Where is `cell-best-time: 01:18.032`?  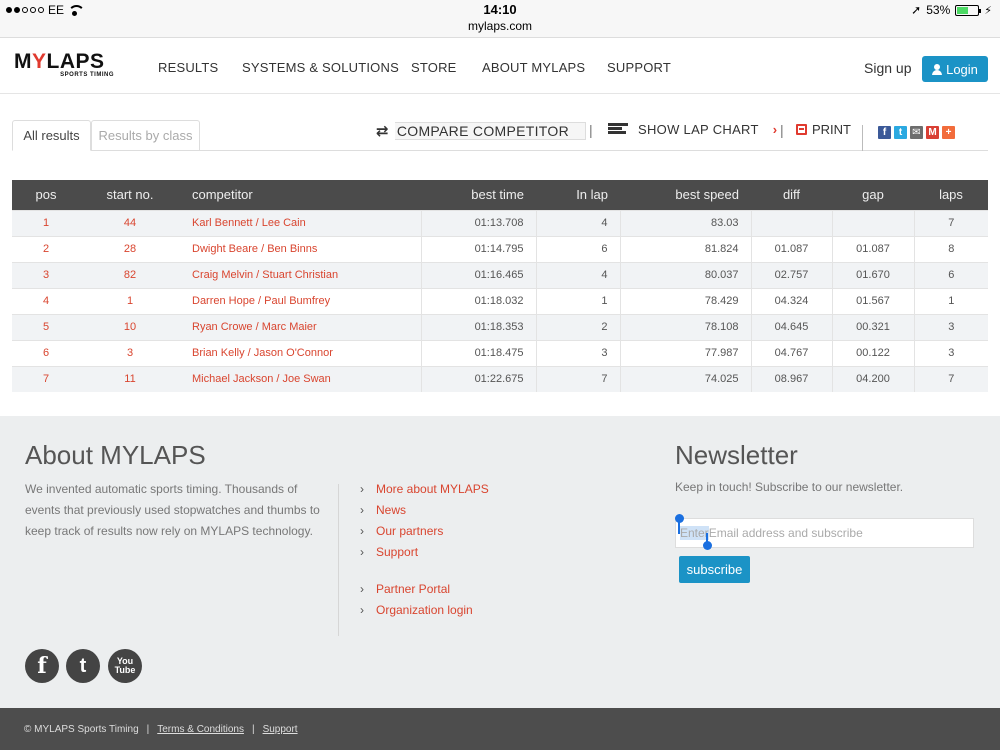
cell-best-time: 01:18.032 is located at coordinates (478, 300).